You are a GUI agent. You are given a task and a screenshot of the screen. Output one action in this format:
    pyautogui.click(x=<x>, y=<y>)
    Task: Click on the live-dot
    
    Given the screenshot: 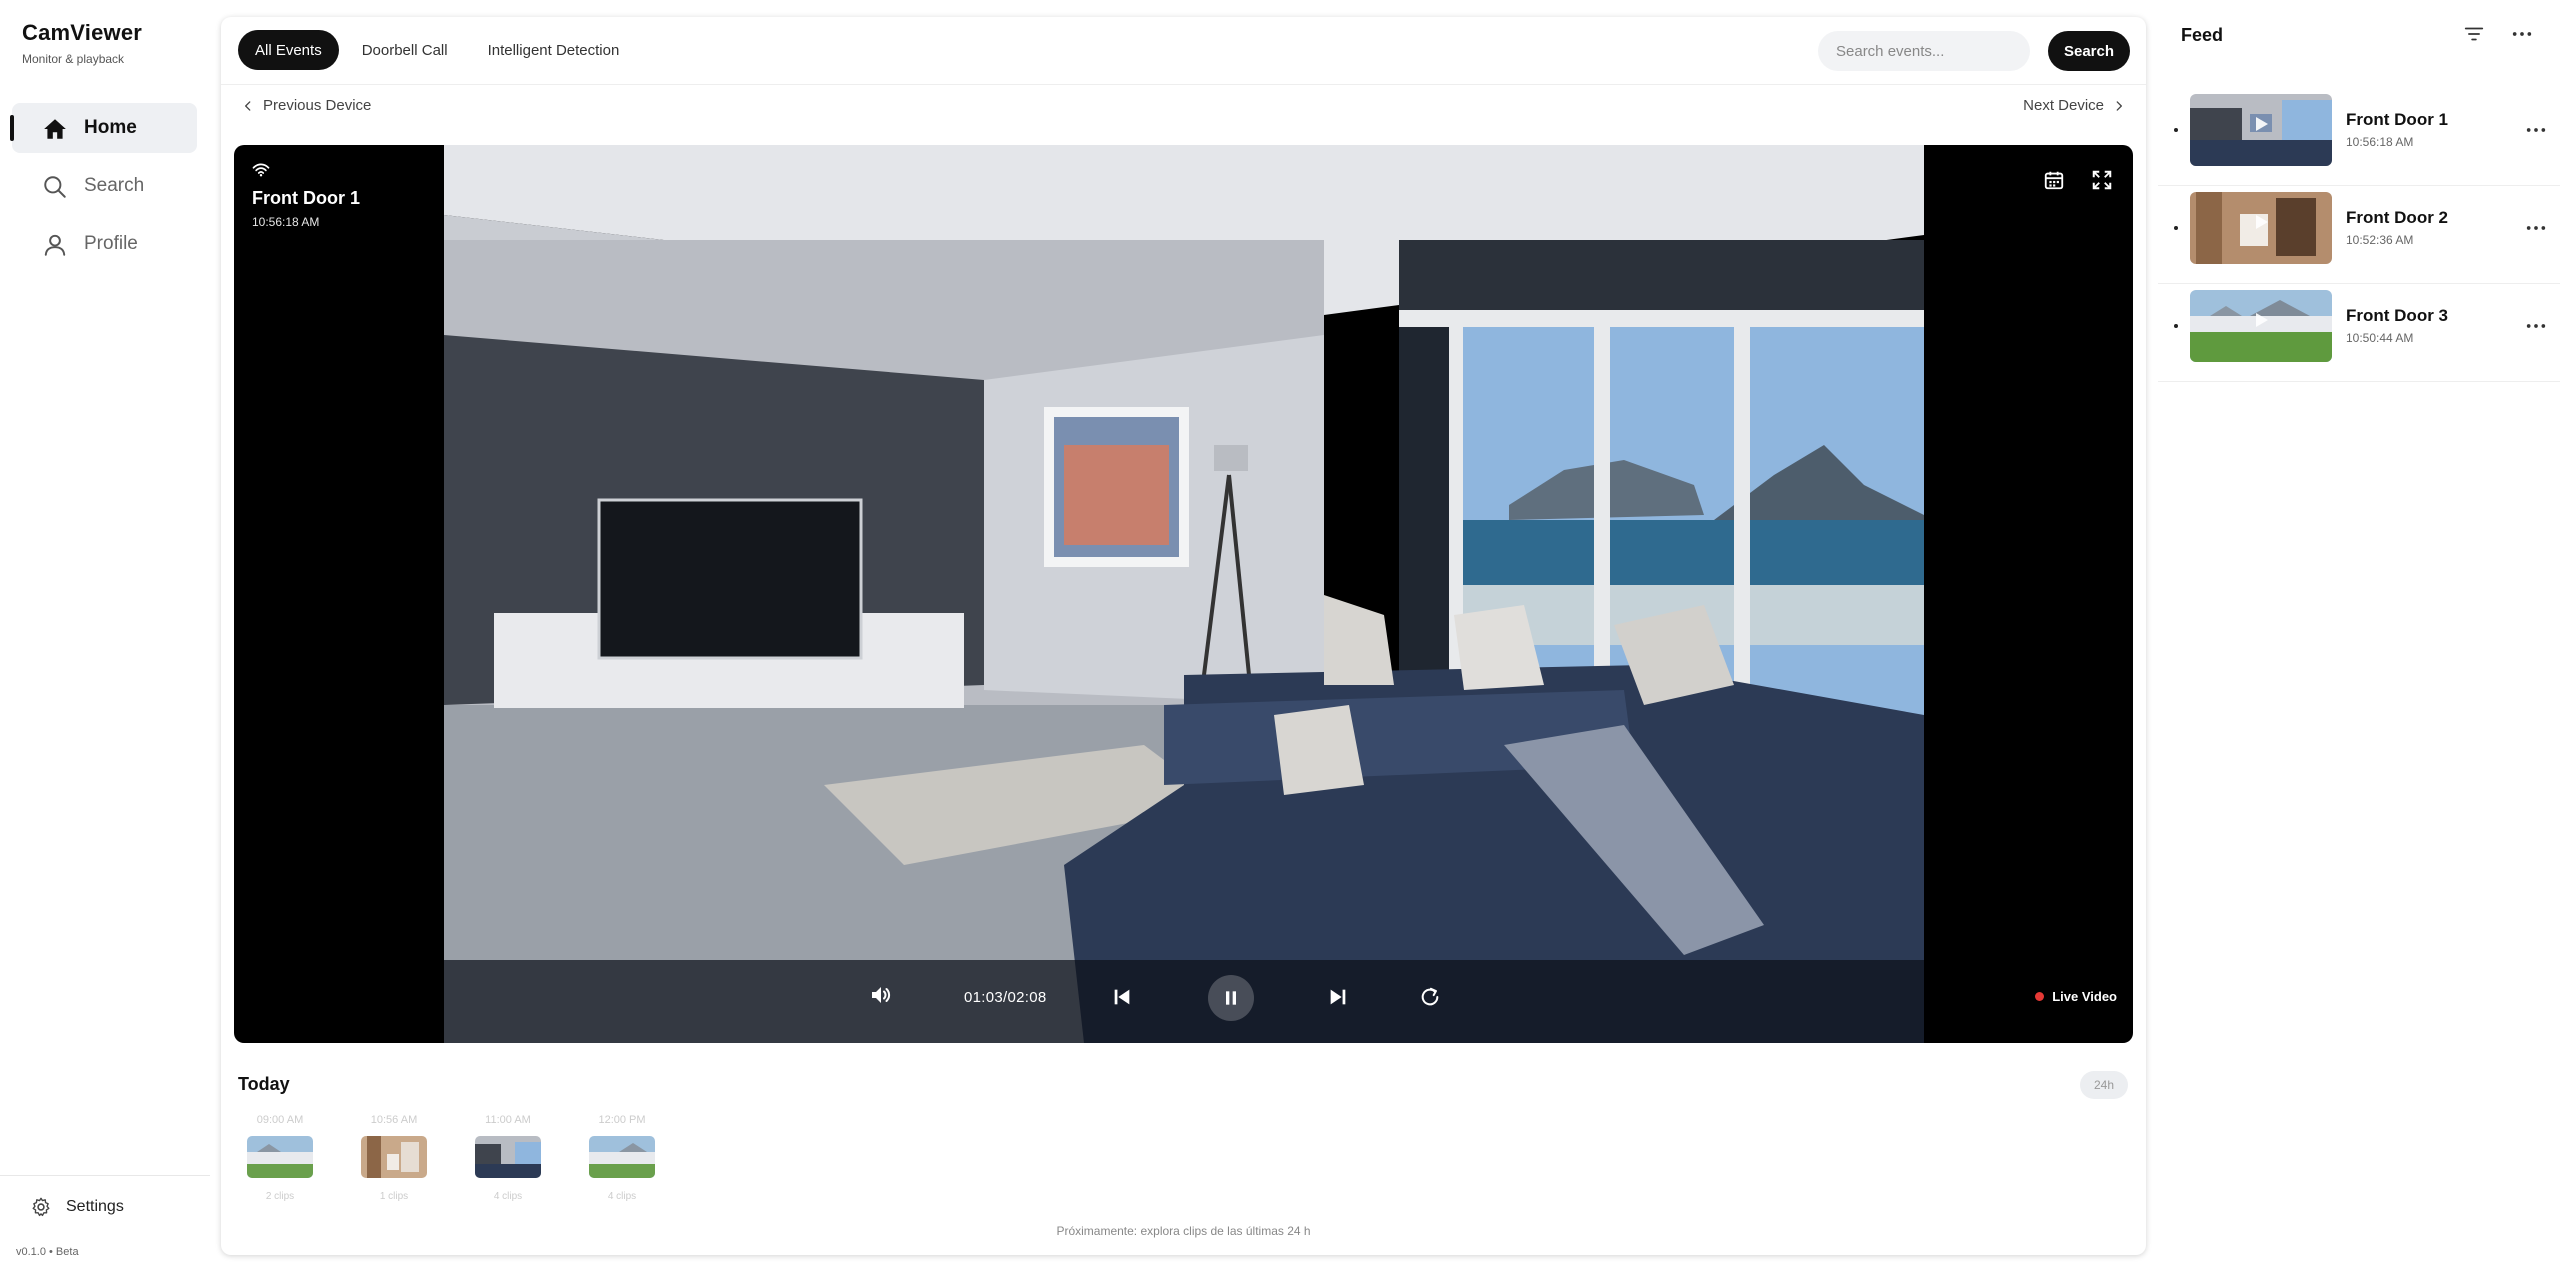 What is the action you would take?
    pyautogui.click(x=2040, y=996)
    